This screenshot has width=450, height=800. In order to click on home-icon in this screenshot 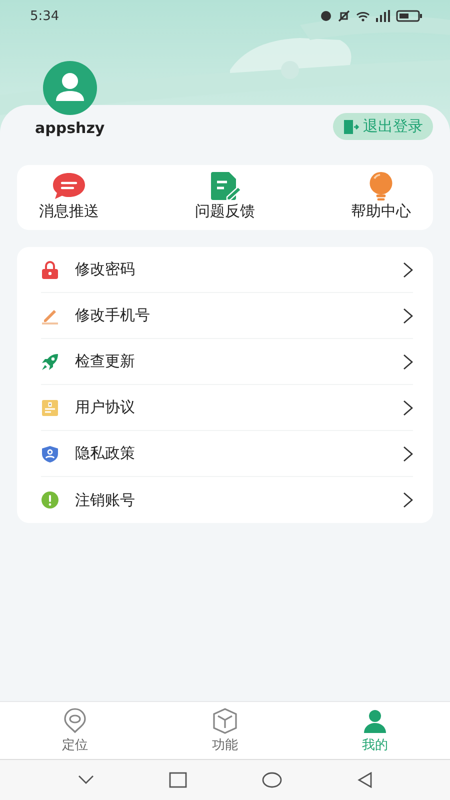, I will do `click(272, 780)`.